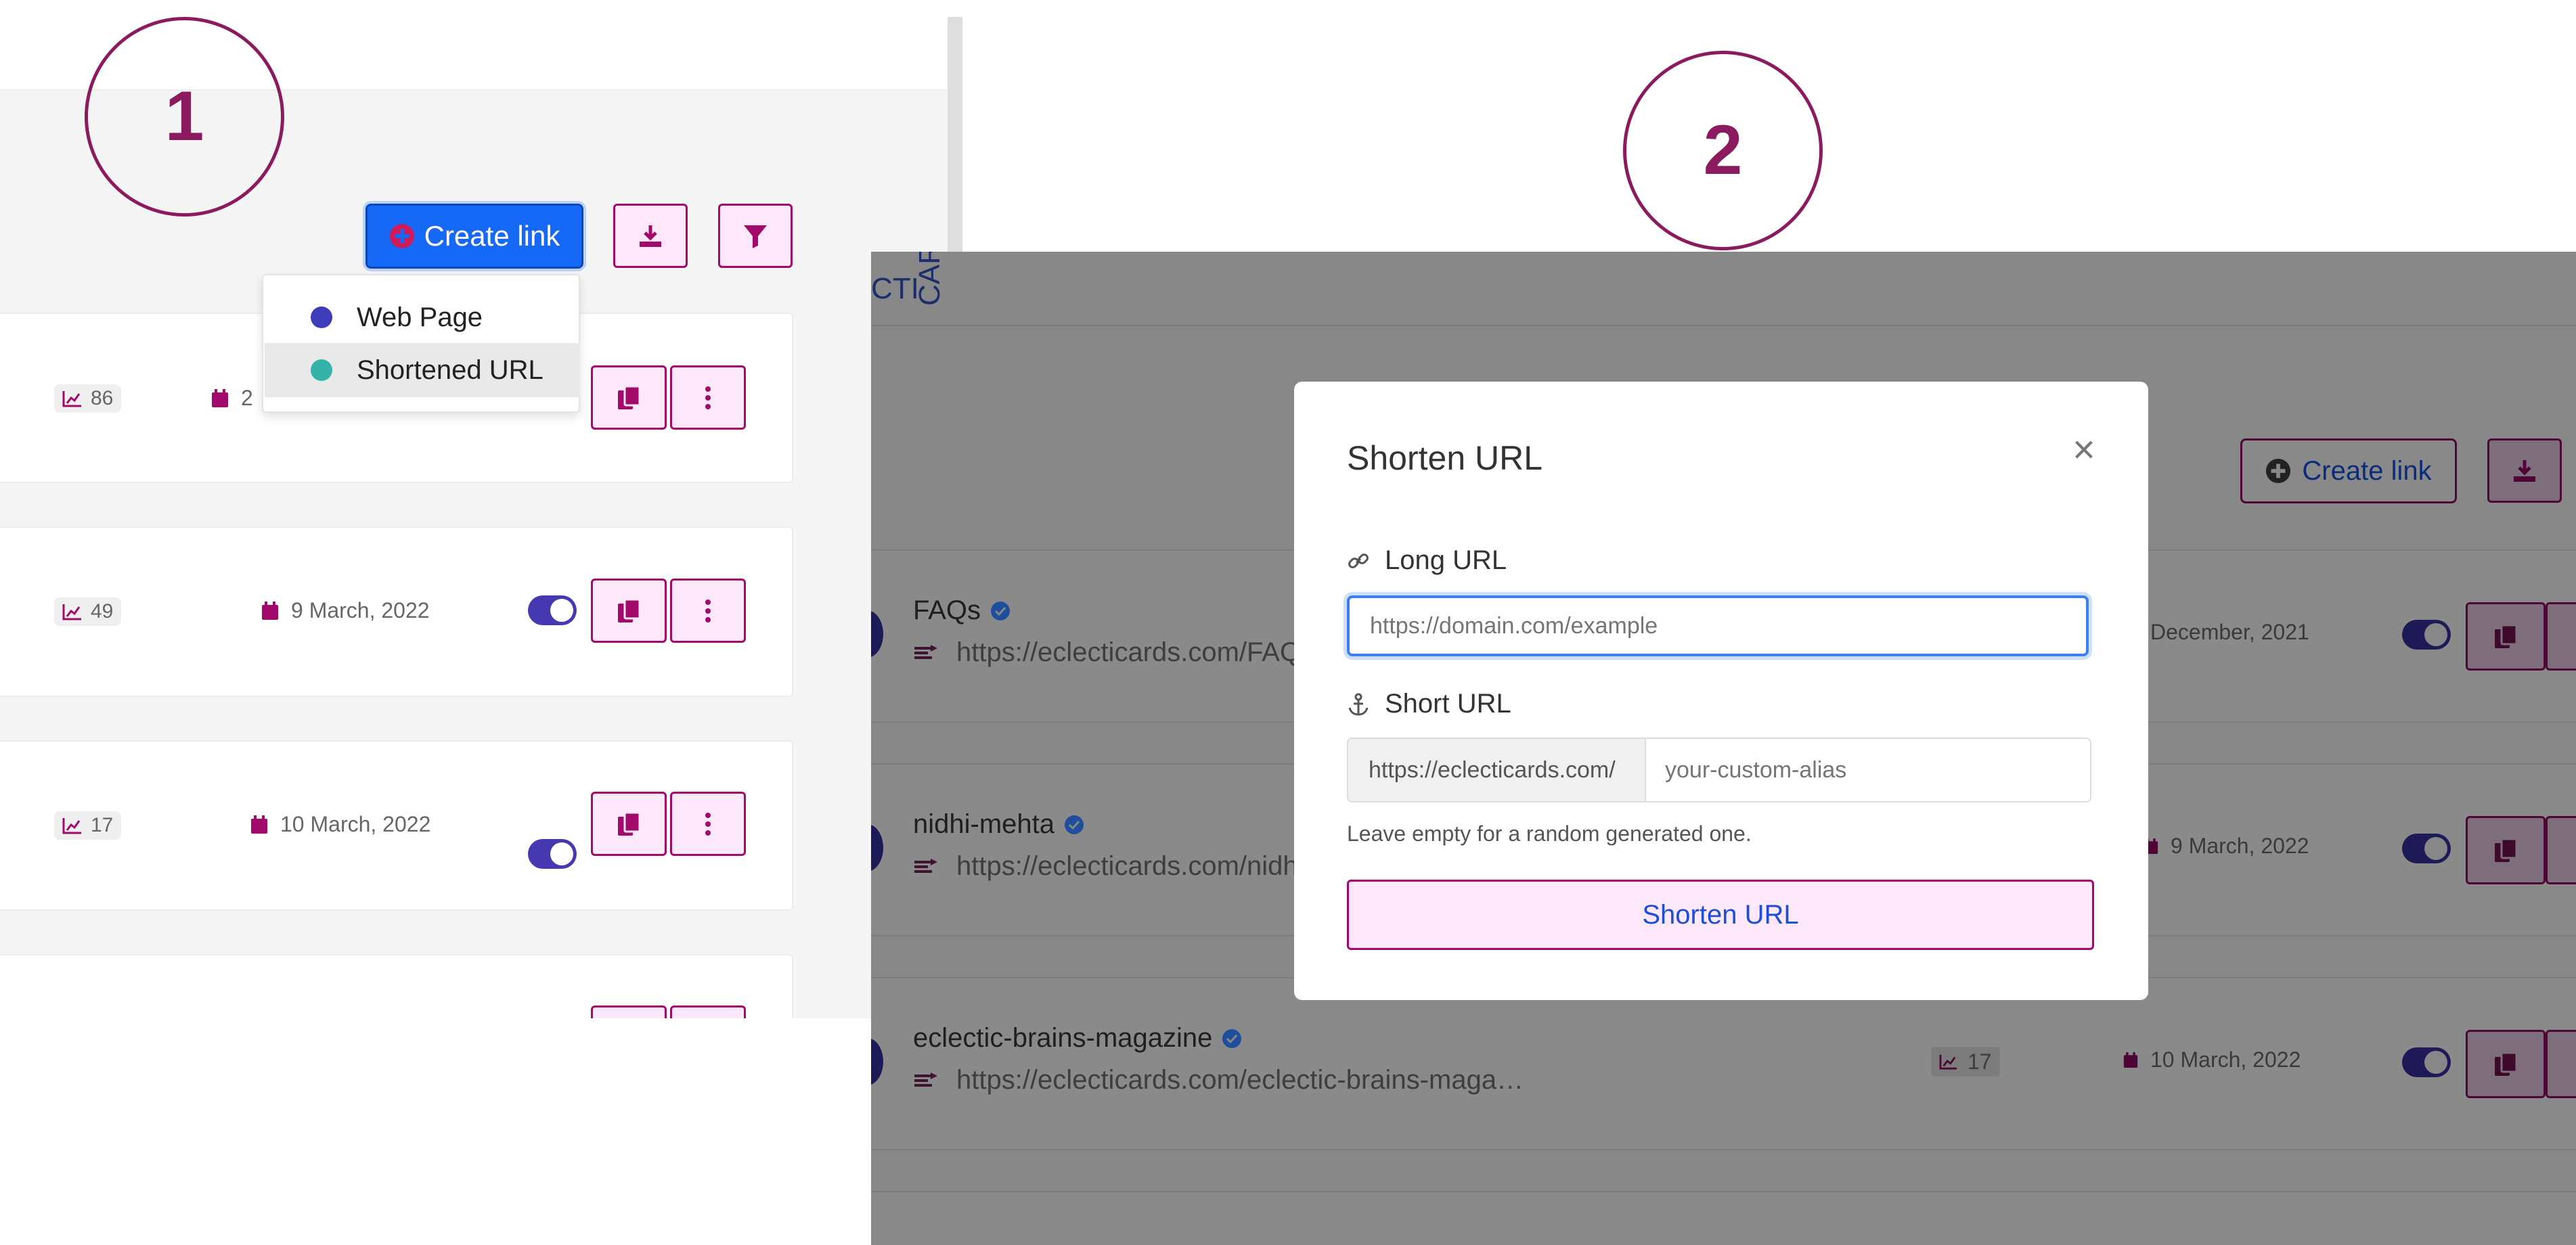 The width and height of the screenshot is (2576, 1245). Describe the element at coordinates (1718, 625) in the screenshot. I see `long-url-input` at that location.